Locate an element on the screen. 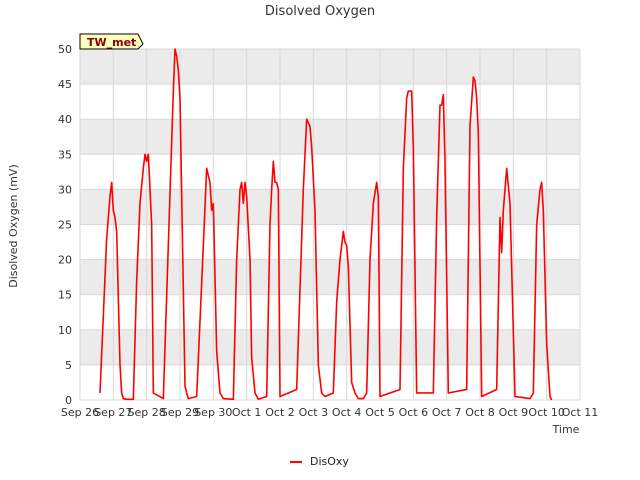  chart-title: Disolved Oxygen is located at coordinates (320, 11).